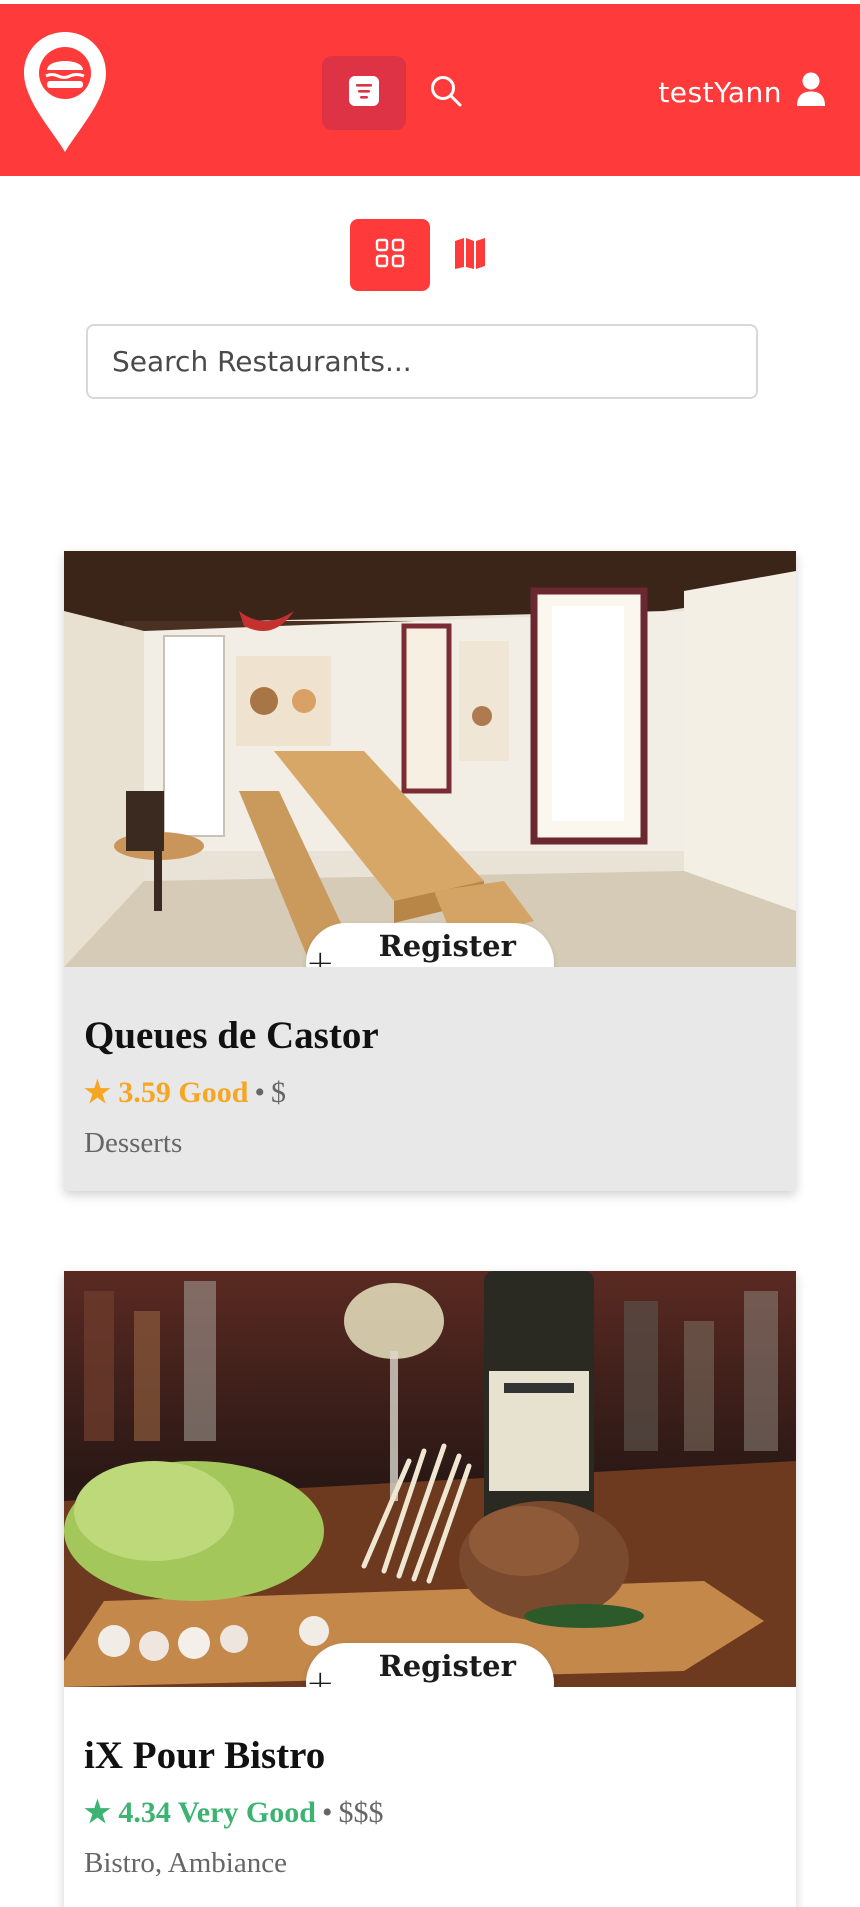 The height and width of the screenshot is (1907, 860). What do you see at coordinates (217, 1812) in the screenshot?
I see `rating-value: 4.34 Very Good` at bounding box center [217, 1812].